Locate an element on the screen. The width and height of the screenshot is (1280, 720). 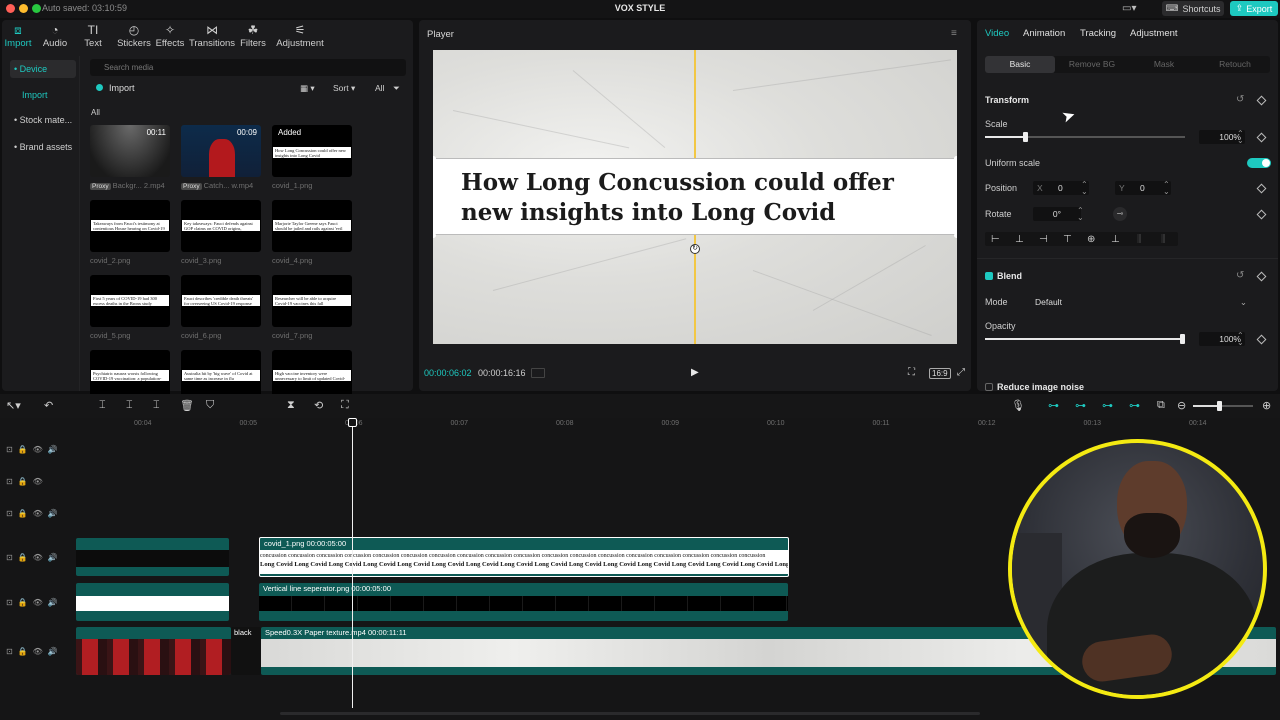
zoom-slider-knob is located at coordinates (1219, 406).